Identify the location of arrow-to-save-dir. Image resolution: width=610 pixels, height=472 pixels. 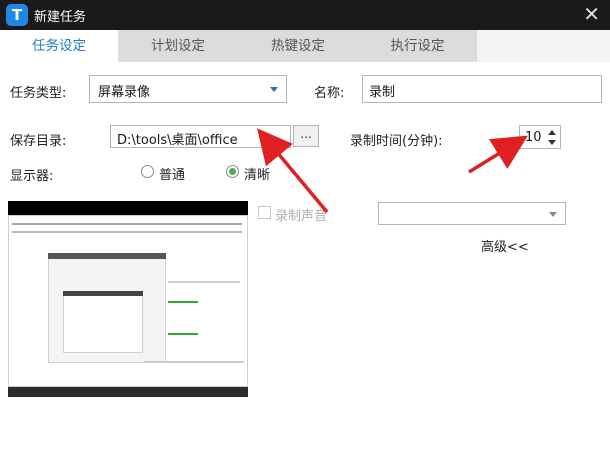
(293, 171).